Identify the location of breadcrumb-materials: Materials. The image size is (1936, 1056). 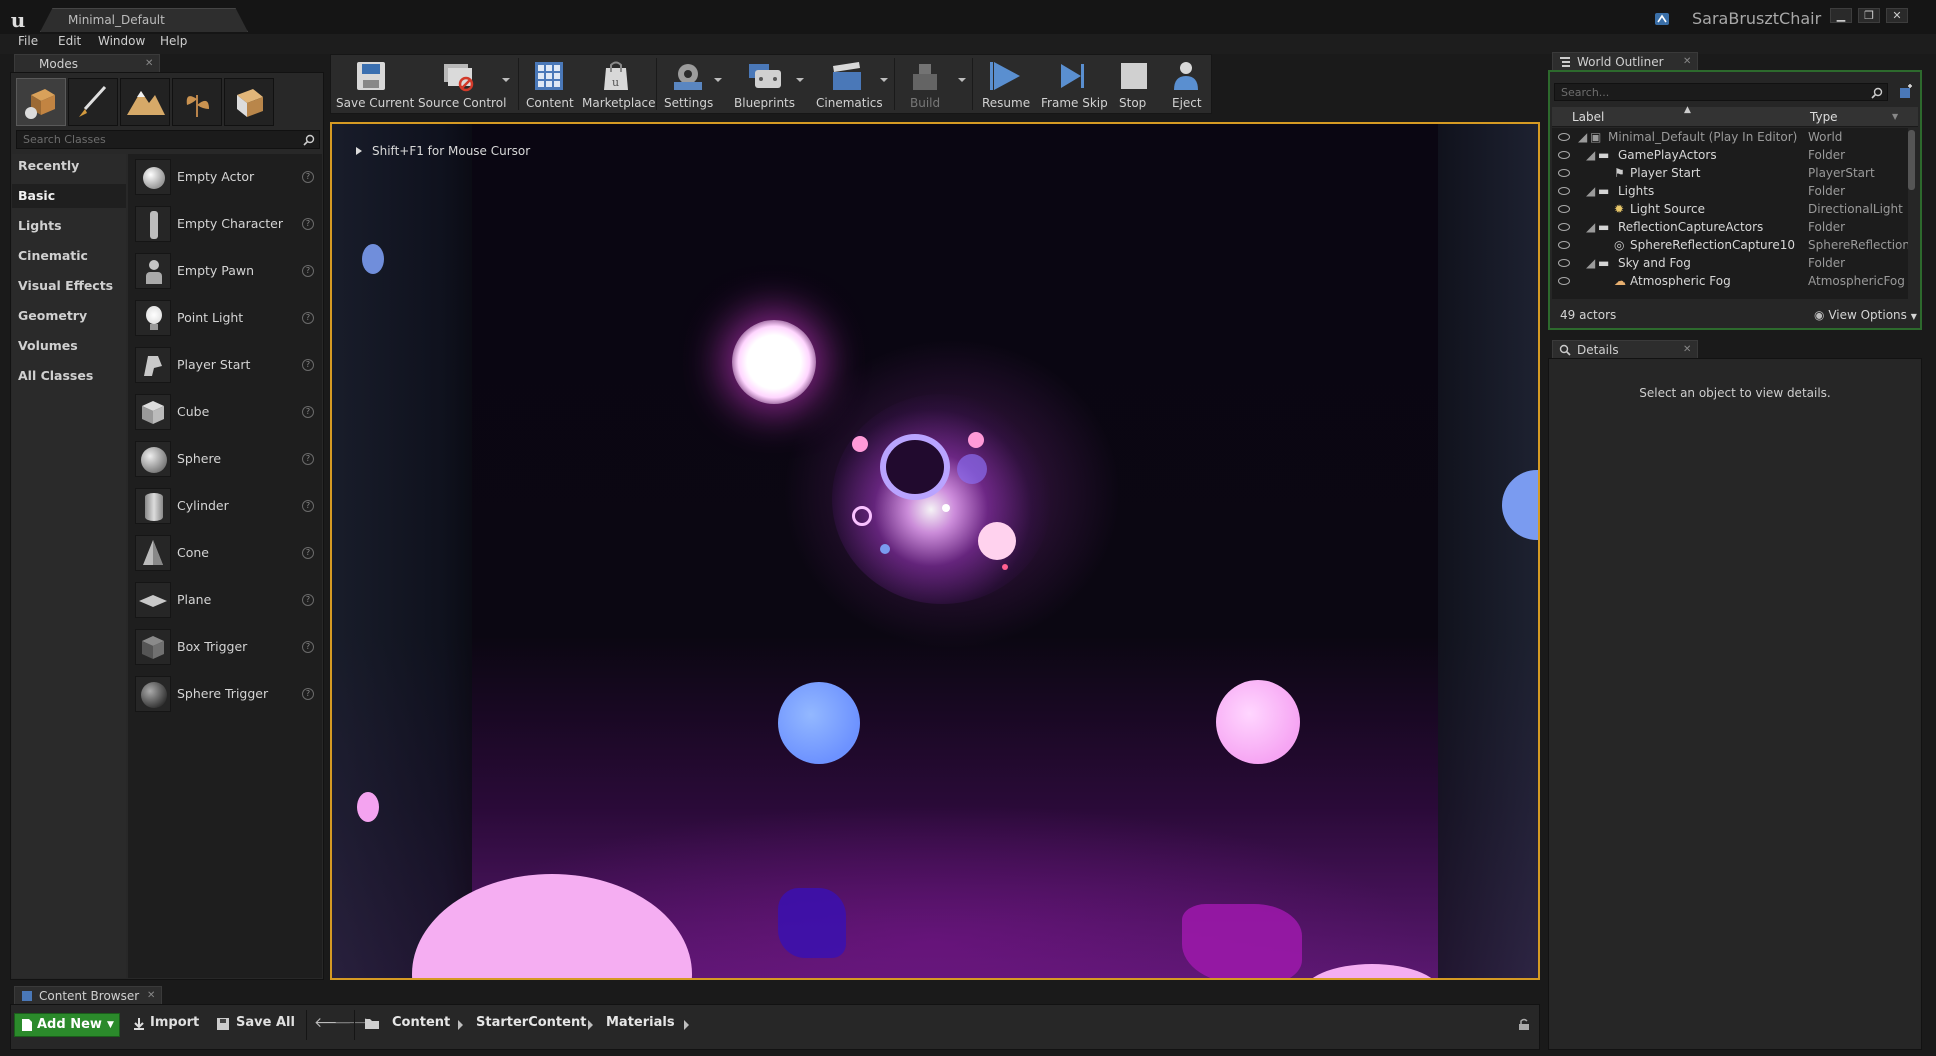
(640, 1022).